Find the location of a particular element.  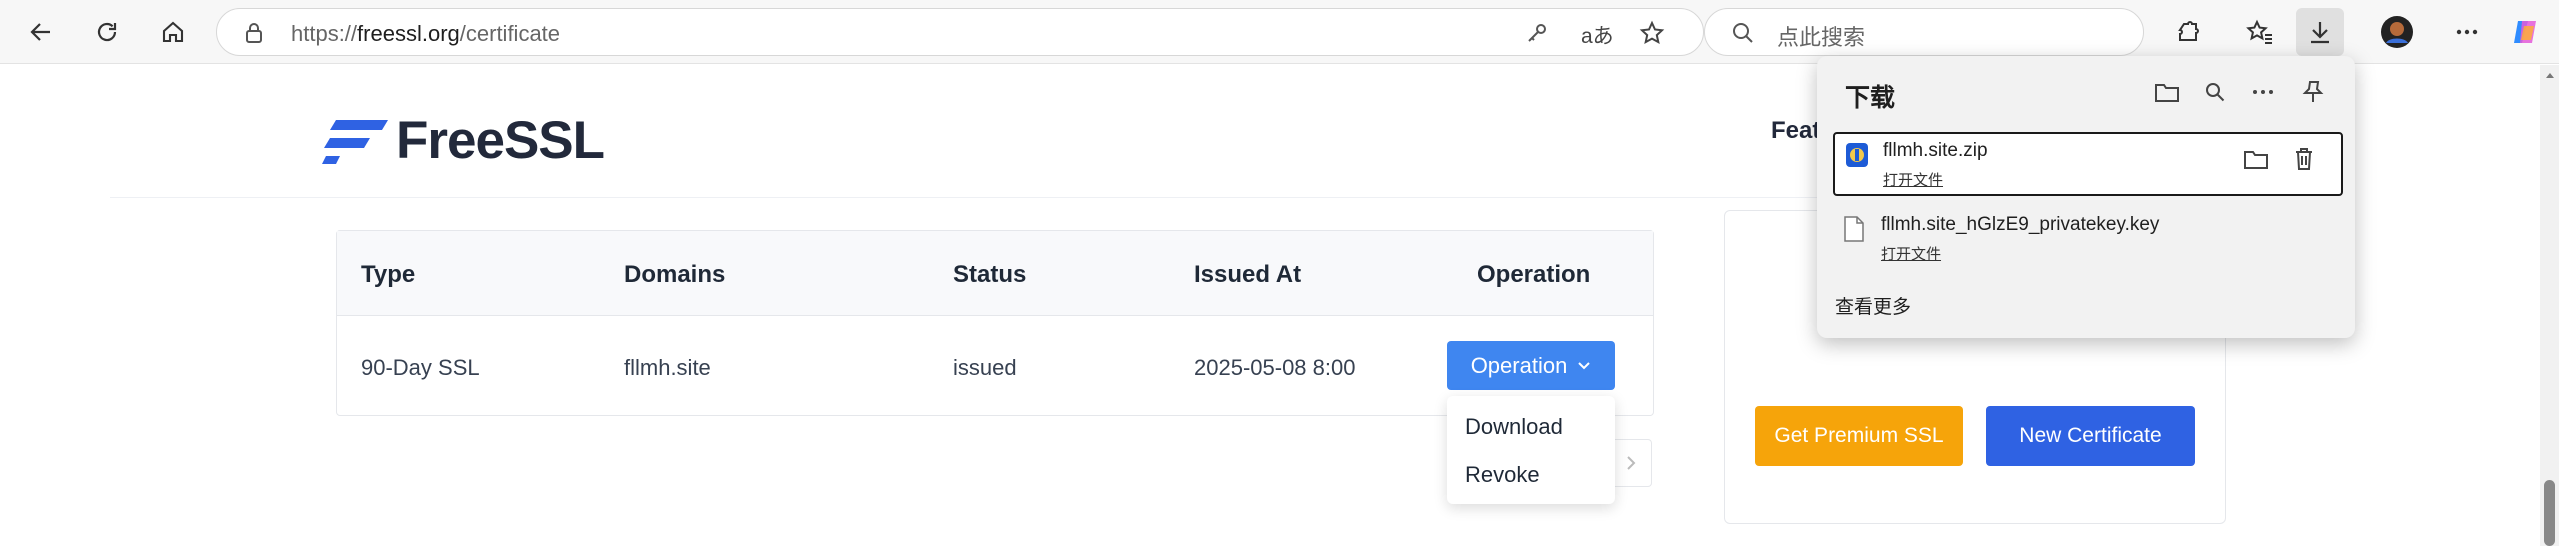

more-options-icon is located at coordinates (2263, 92).